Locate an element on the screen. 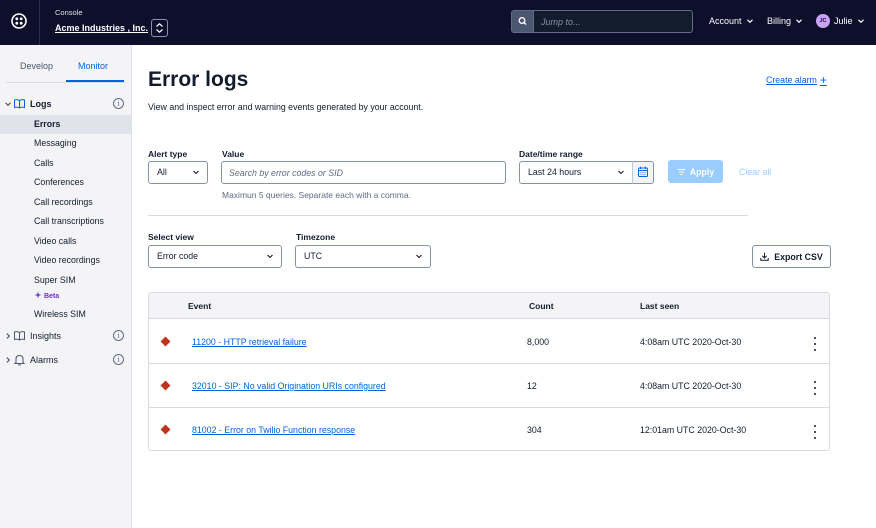 The image size is (876, 528). clear-all-button: Clear all is located at coordinates (755, 172).